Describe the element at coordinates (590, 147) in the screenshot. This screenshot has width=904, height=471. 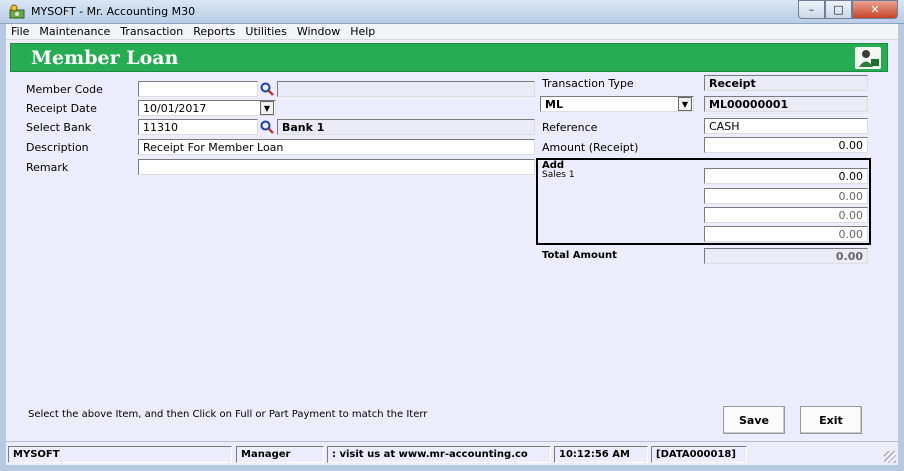
I see `amount-label: Amount (Receipt)` at that location.